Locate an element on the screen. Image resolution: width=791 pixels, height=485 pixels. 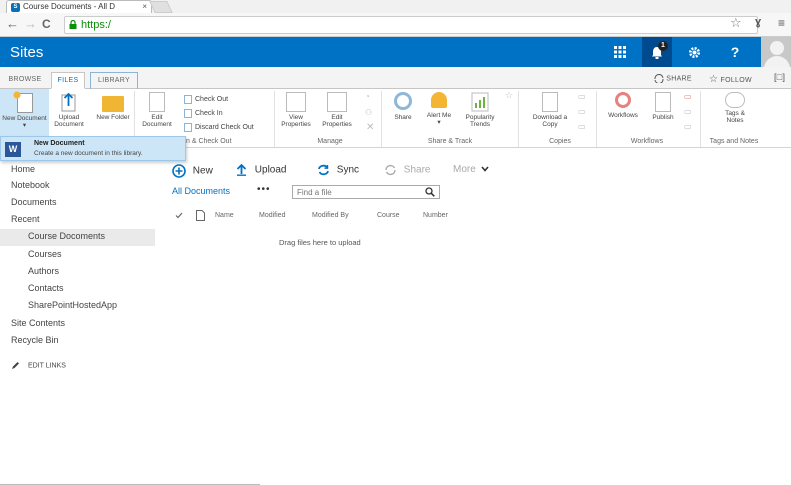
sync-command-button: Sync is located at coordinates (338, 170).